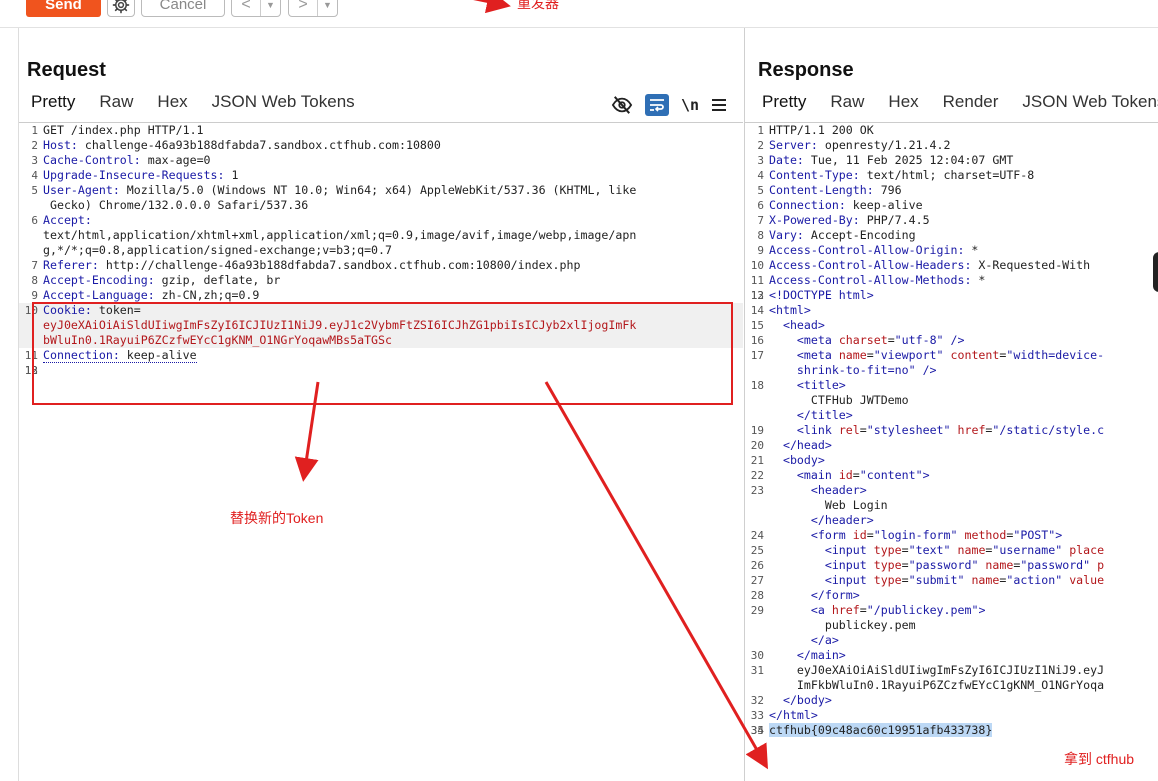  I want to click on forward-arrow-icon: >, so click(303, 6).